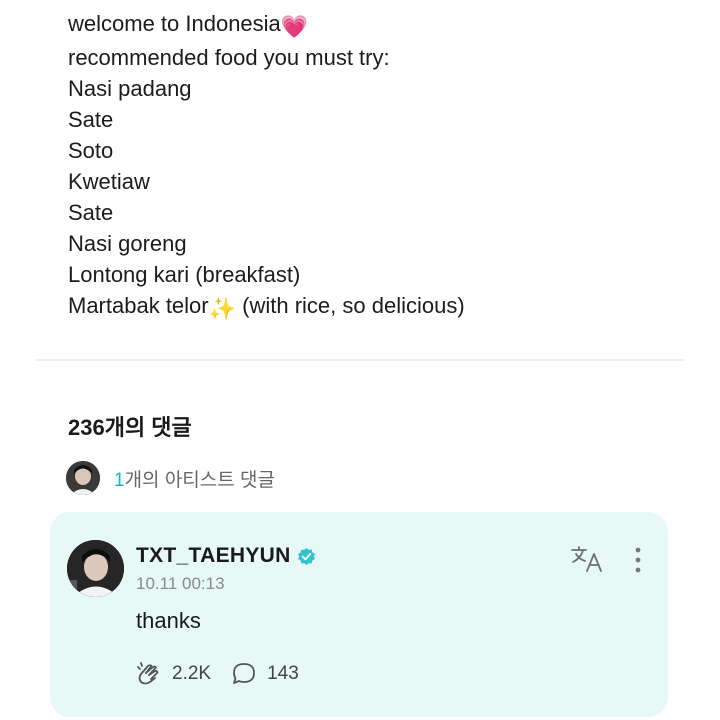 This screenshot has width=720, height=720. I want to click on comment-bubble-icon, so click(244, 673).